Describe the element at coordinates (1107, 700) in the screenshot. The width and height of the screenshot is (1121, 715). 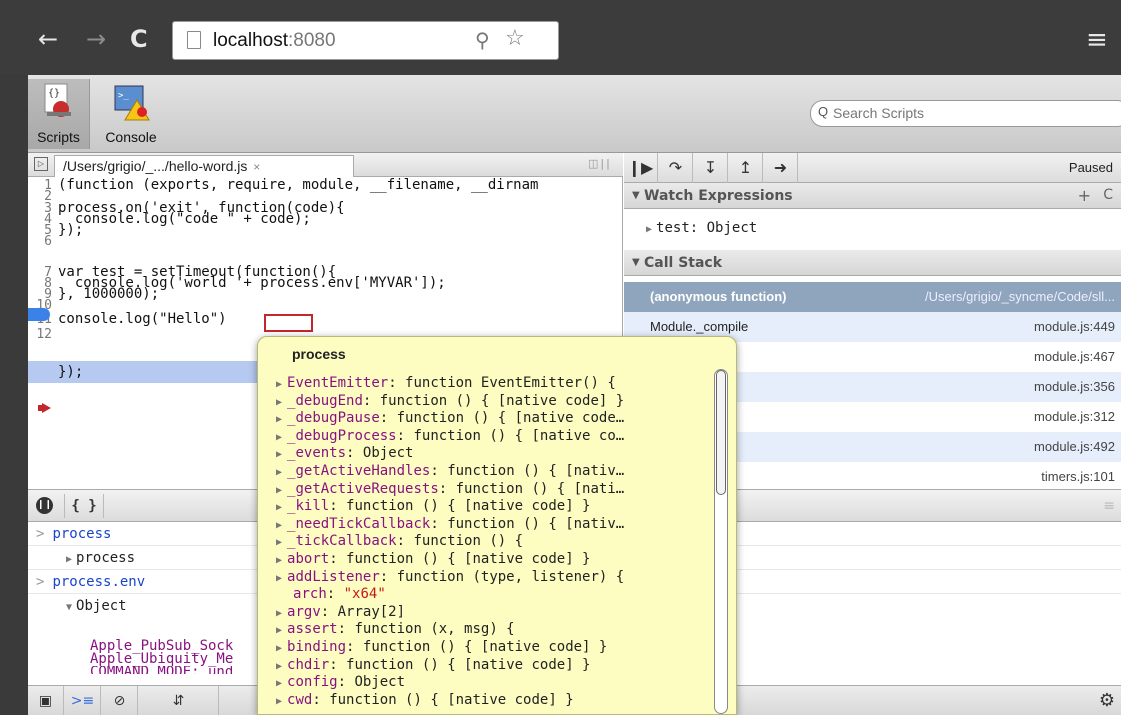
I see `gear-icon: ⚙` at that location.